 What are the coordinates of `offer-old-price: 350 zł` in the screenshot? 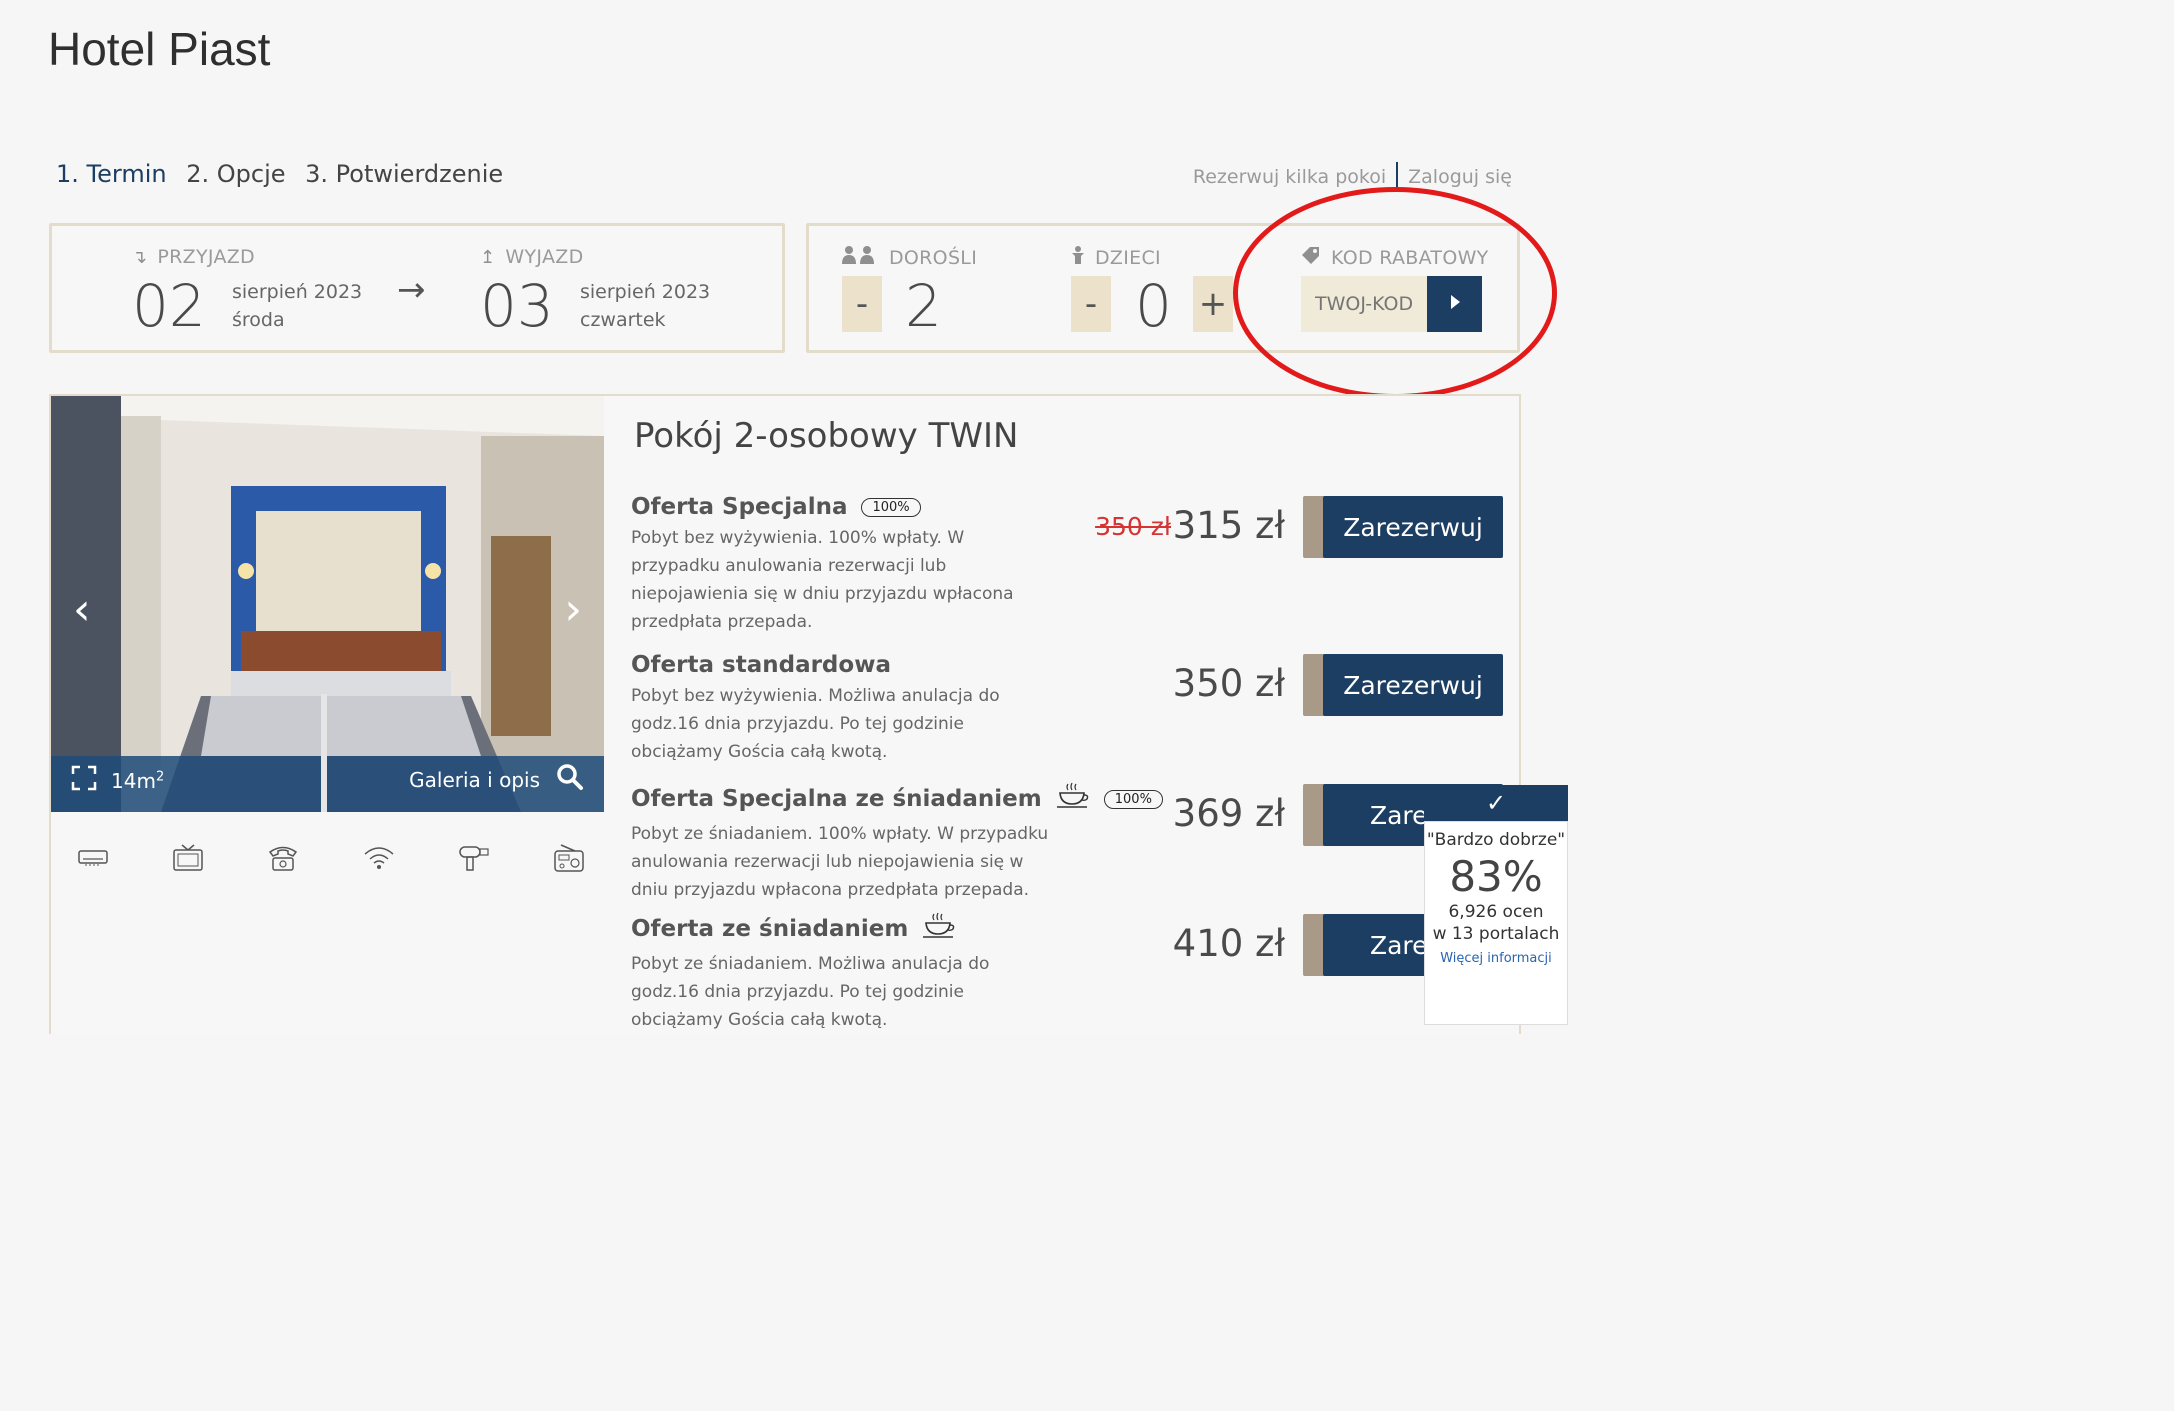 It's located at (1133, 526).